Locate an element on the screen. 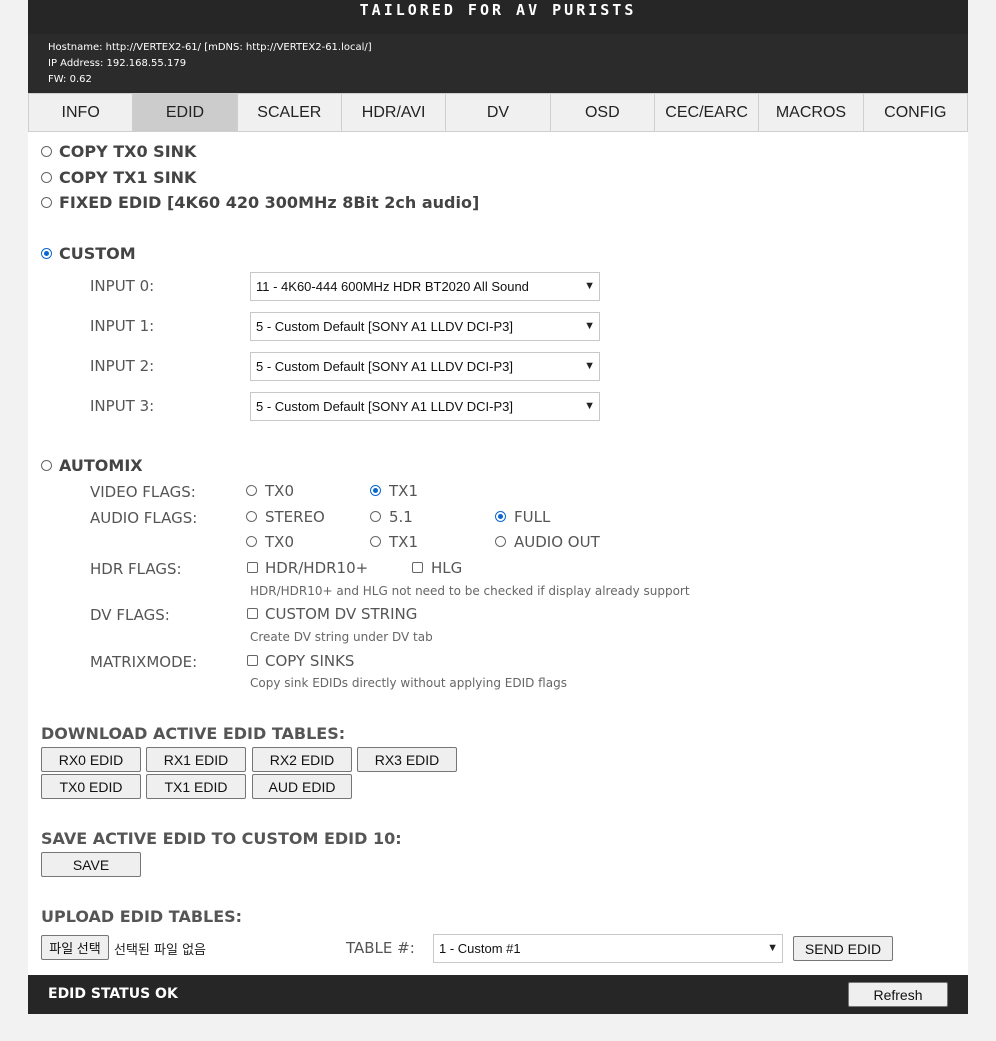  rx0-edid-button: RX0 EDID is located at coordinates (91, 759).